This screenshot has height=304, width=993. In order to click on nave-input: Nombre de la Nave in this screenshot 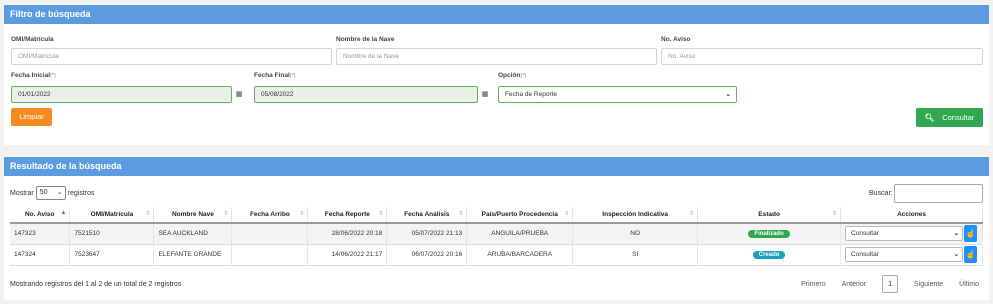, I will do `click(496, 56)`.